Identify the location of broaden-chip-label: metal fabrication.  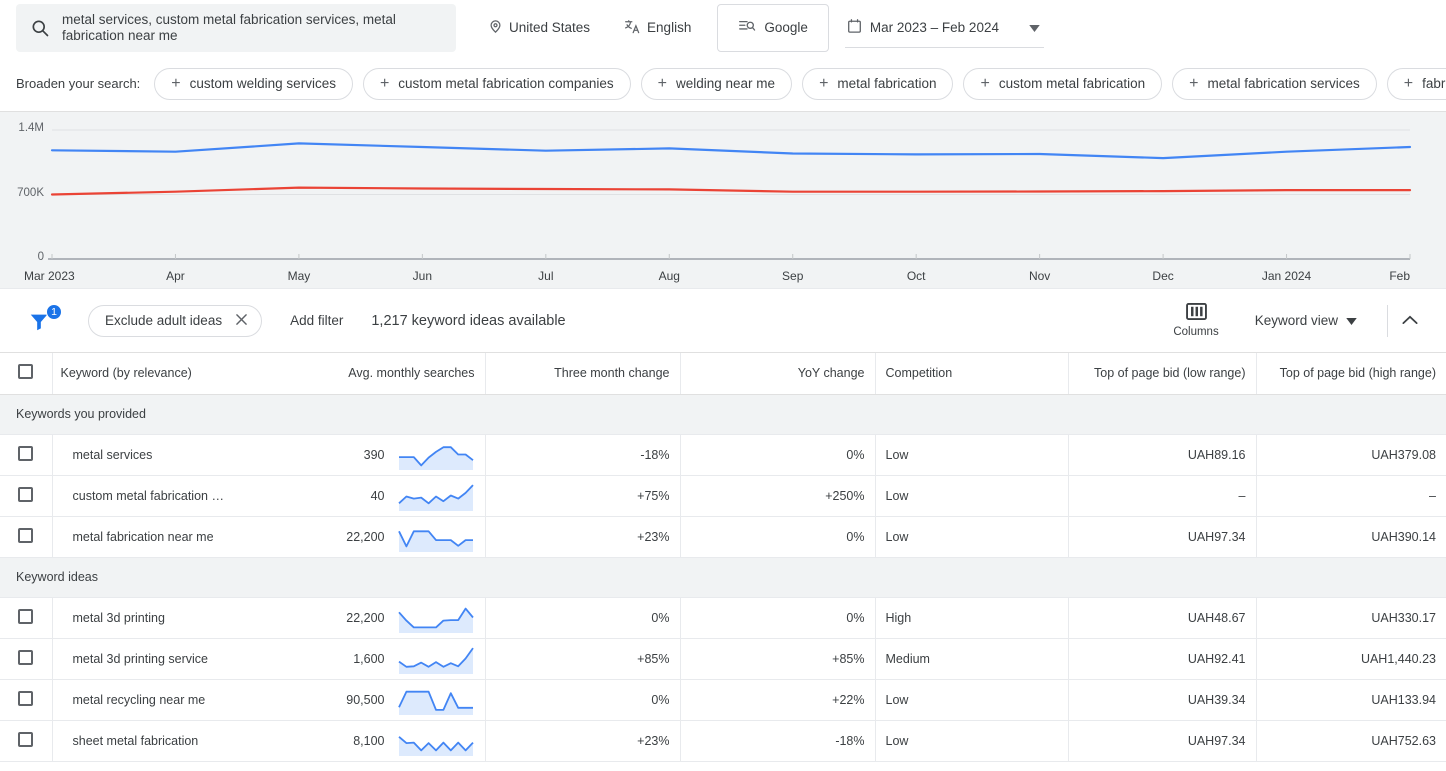
(887, 83).